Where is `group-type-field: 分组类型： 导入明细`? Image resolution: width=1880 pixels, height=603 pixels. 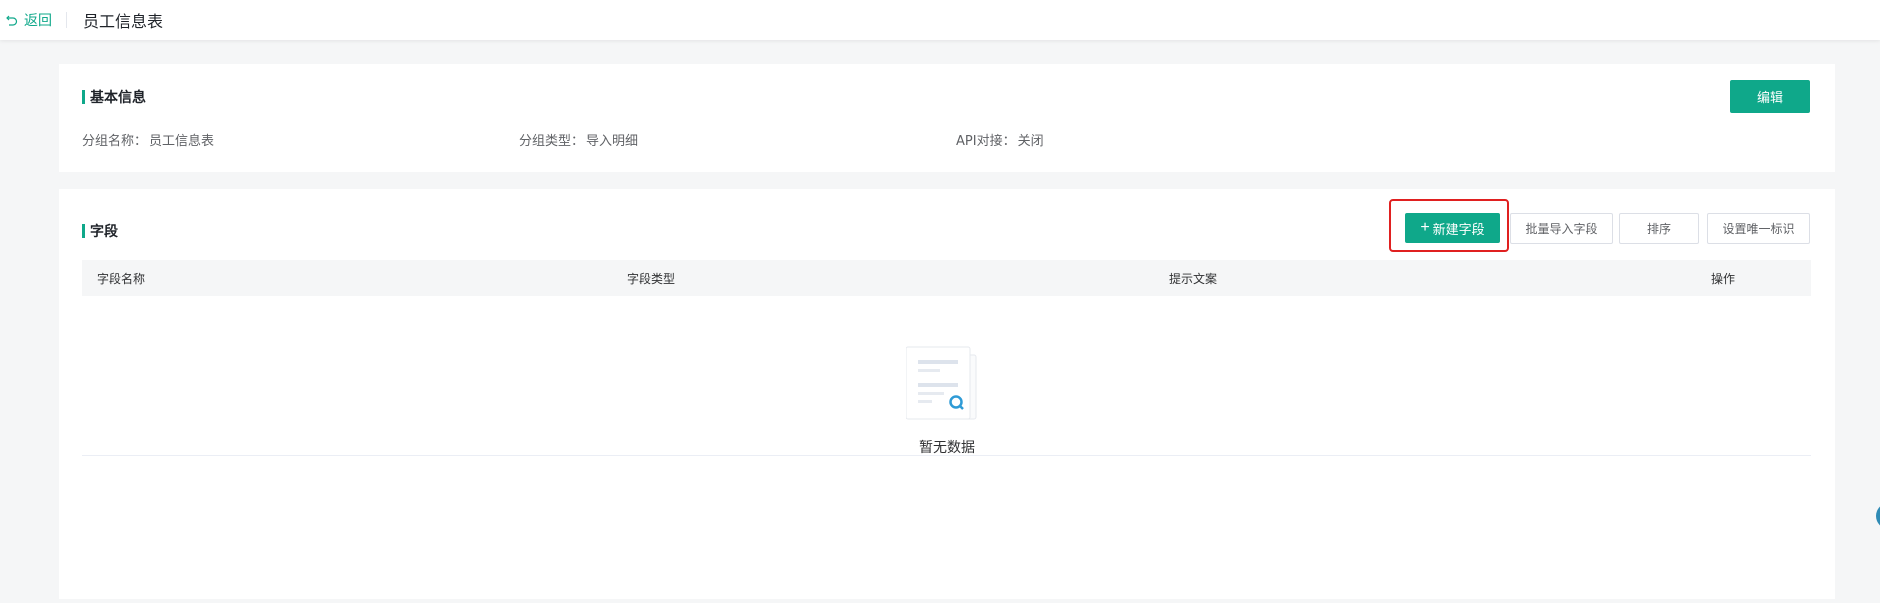 group-type-field: 分组类型： 导入明细 is located at coordinates (578, 139).